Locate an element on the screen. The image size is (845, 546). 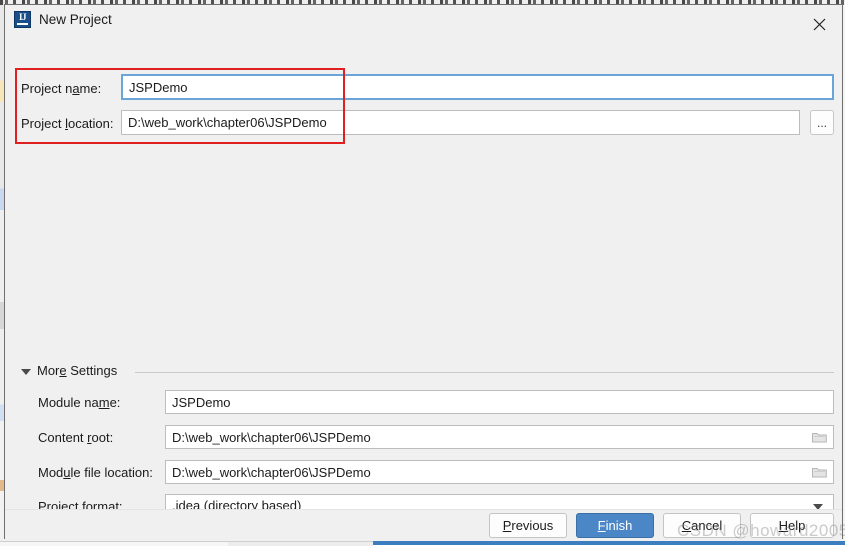
content-root-label: Content root: is located at coordinates (76, 437).